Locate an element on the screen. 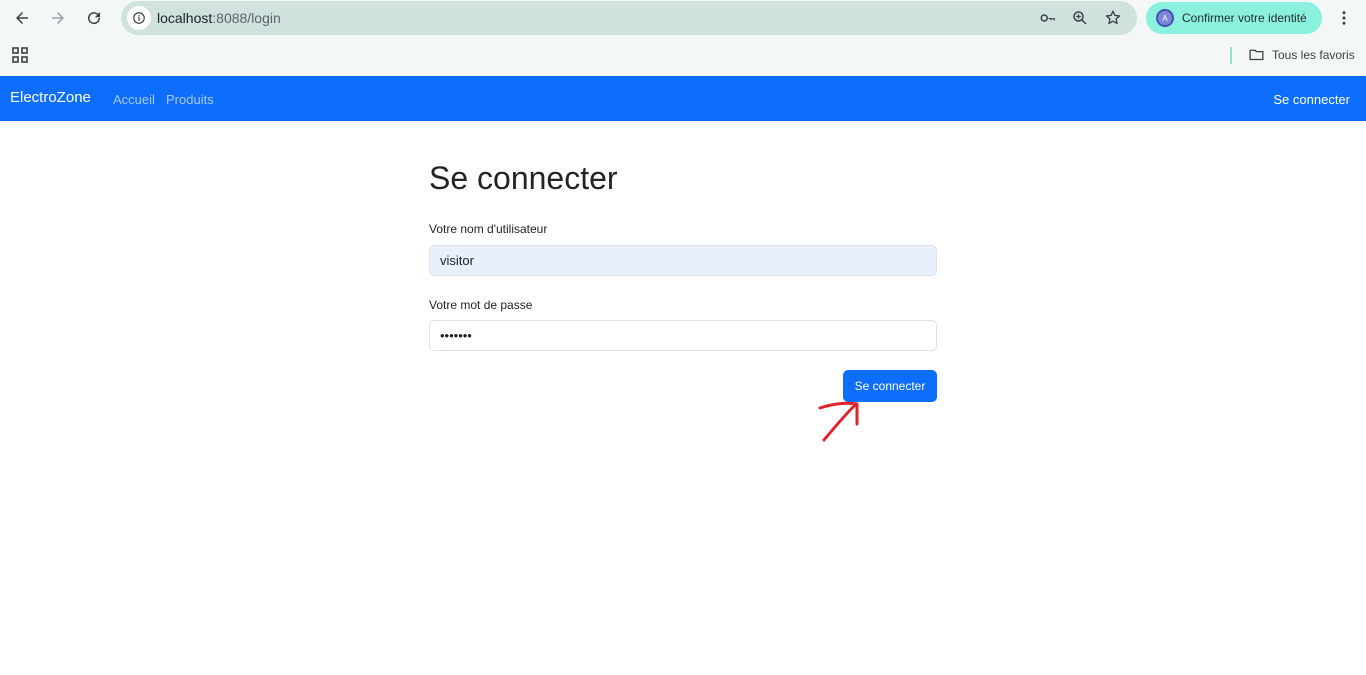 This screenshot has width=1366, height=675. password-input is located at coordinates (683, 335).